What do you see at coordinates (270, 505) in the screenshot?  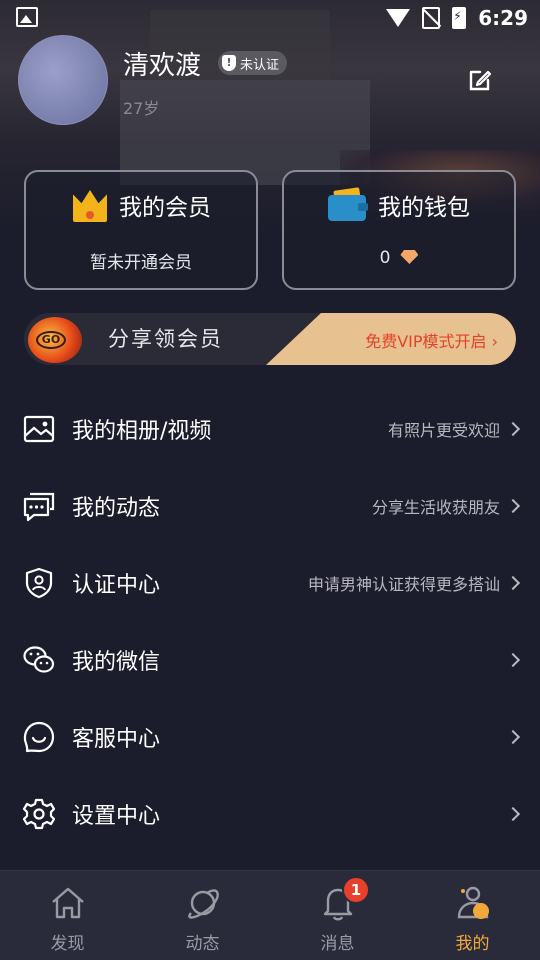 I see `menu-item-moments: 我的动态 分享生活收获朋友` at bounding box center [270, 505].